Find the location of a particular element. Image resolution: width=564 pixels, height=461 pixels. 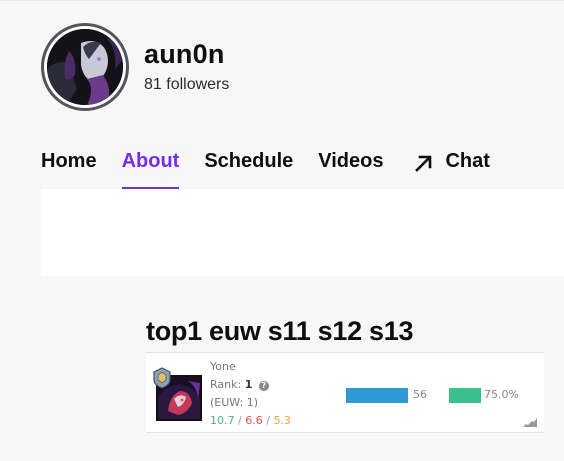

avatar-image is located at coordinates (85, 67).